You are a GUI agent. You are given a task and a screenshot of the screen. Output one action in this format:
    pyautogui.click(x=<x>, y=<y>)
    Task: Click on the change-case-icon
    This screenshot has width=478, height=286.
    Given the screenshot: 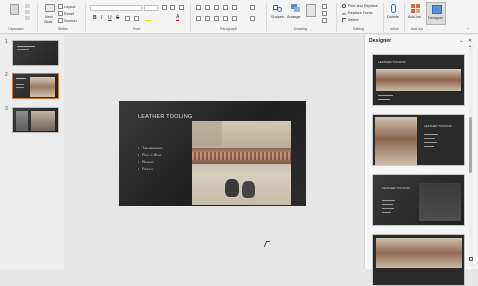 What is the action you would take?
    pyautogui.click(x=136, y=18)
    